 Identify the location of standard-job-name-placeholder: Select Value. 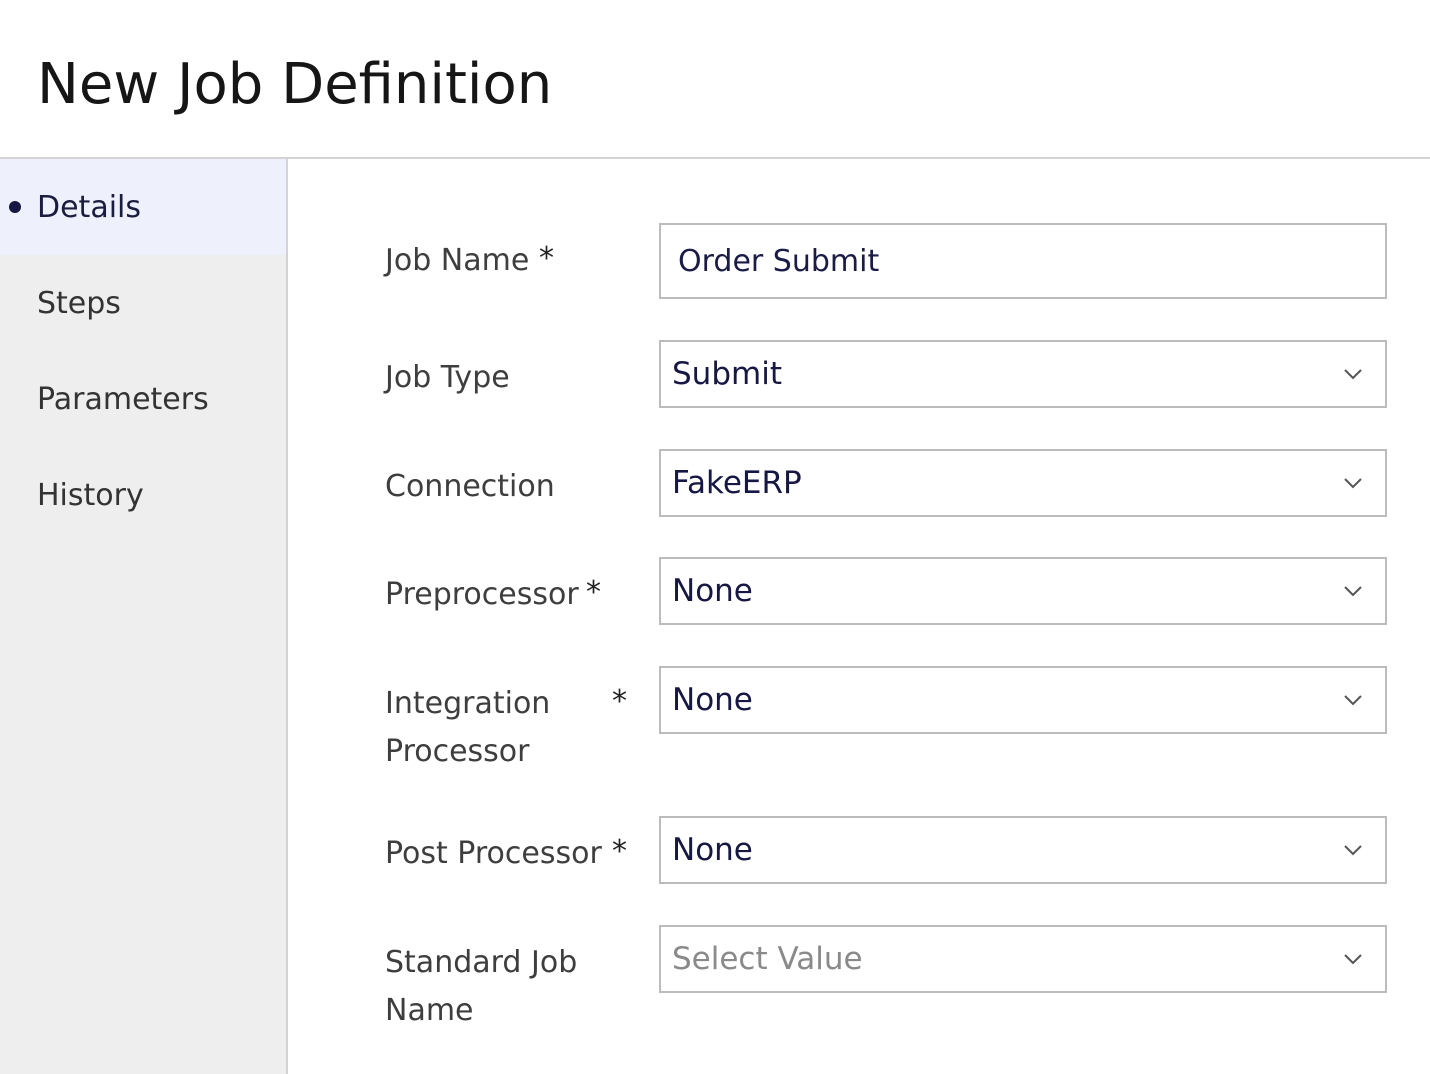
(767, 959).